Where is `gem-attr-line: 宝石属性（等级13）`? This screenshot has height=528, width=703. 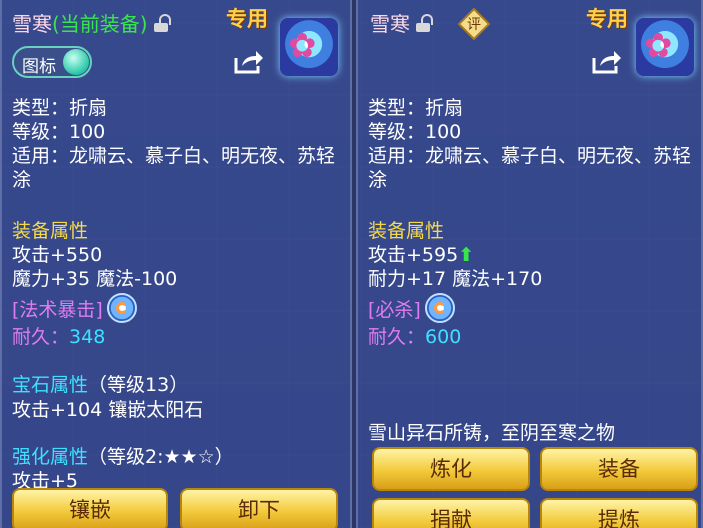
gem-attr-line: 宝石属性（等级13） is located at coordinates (100, 383).